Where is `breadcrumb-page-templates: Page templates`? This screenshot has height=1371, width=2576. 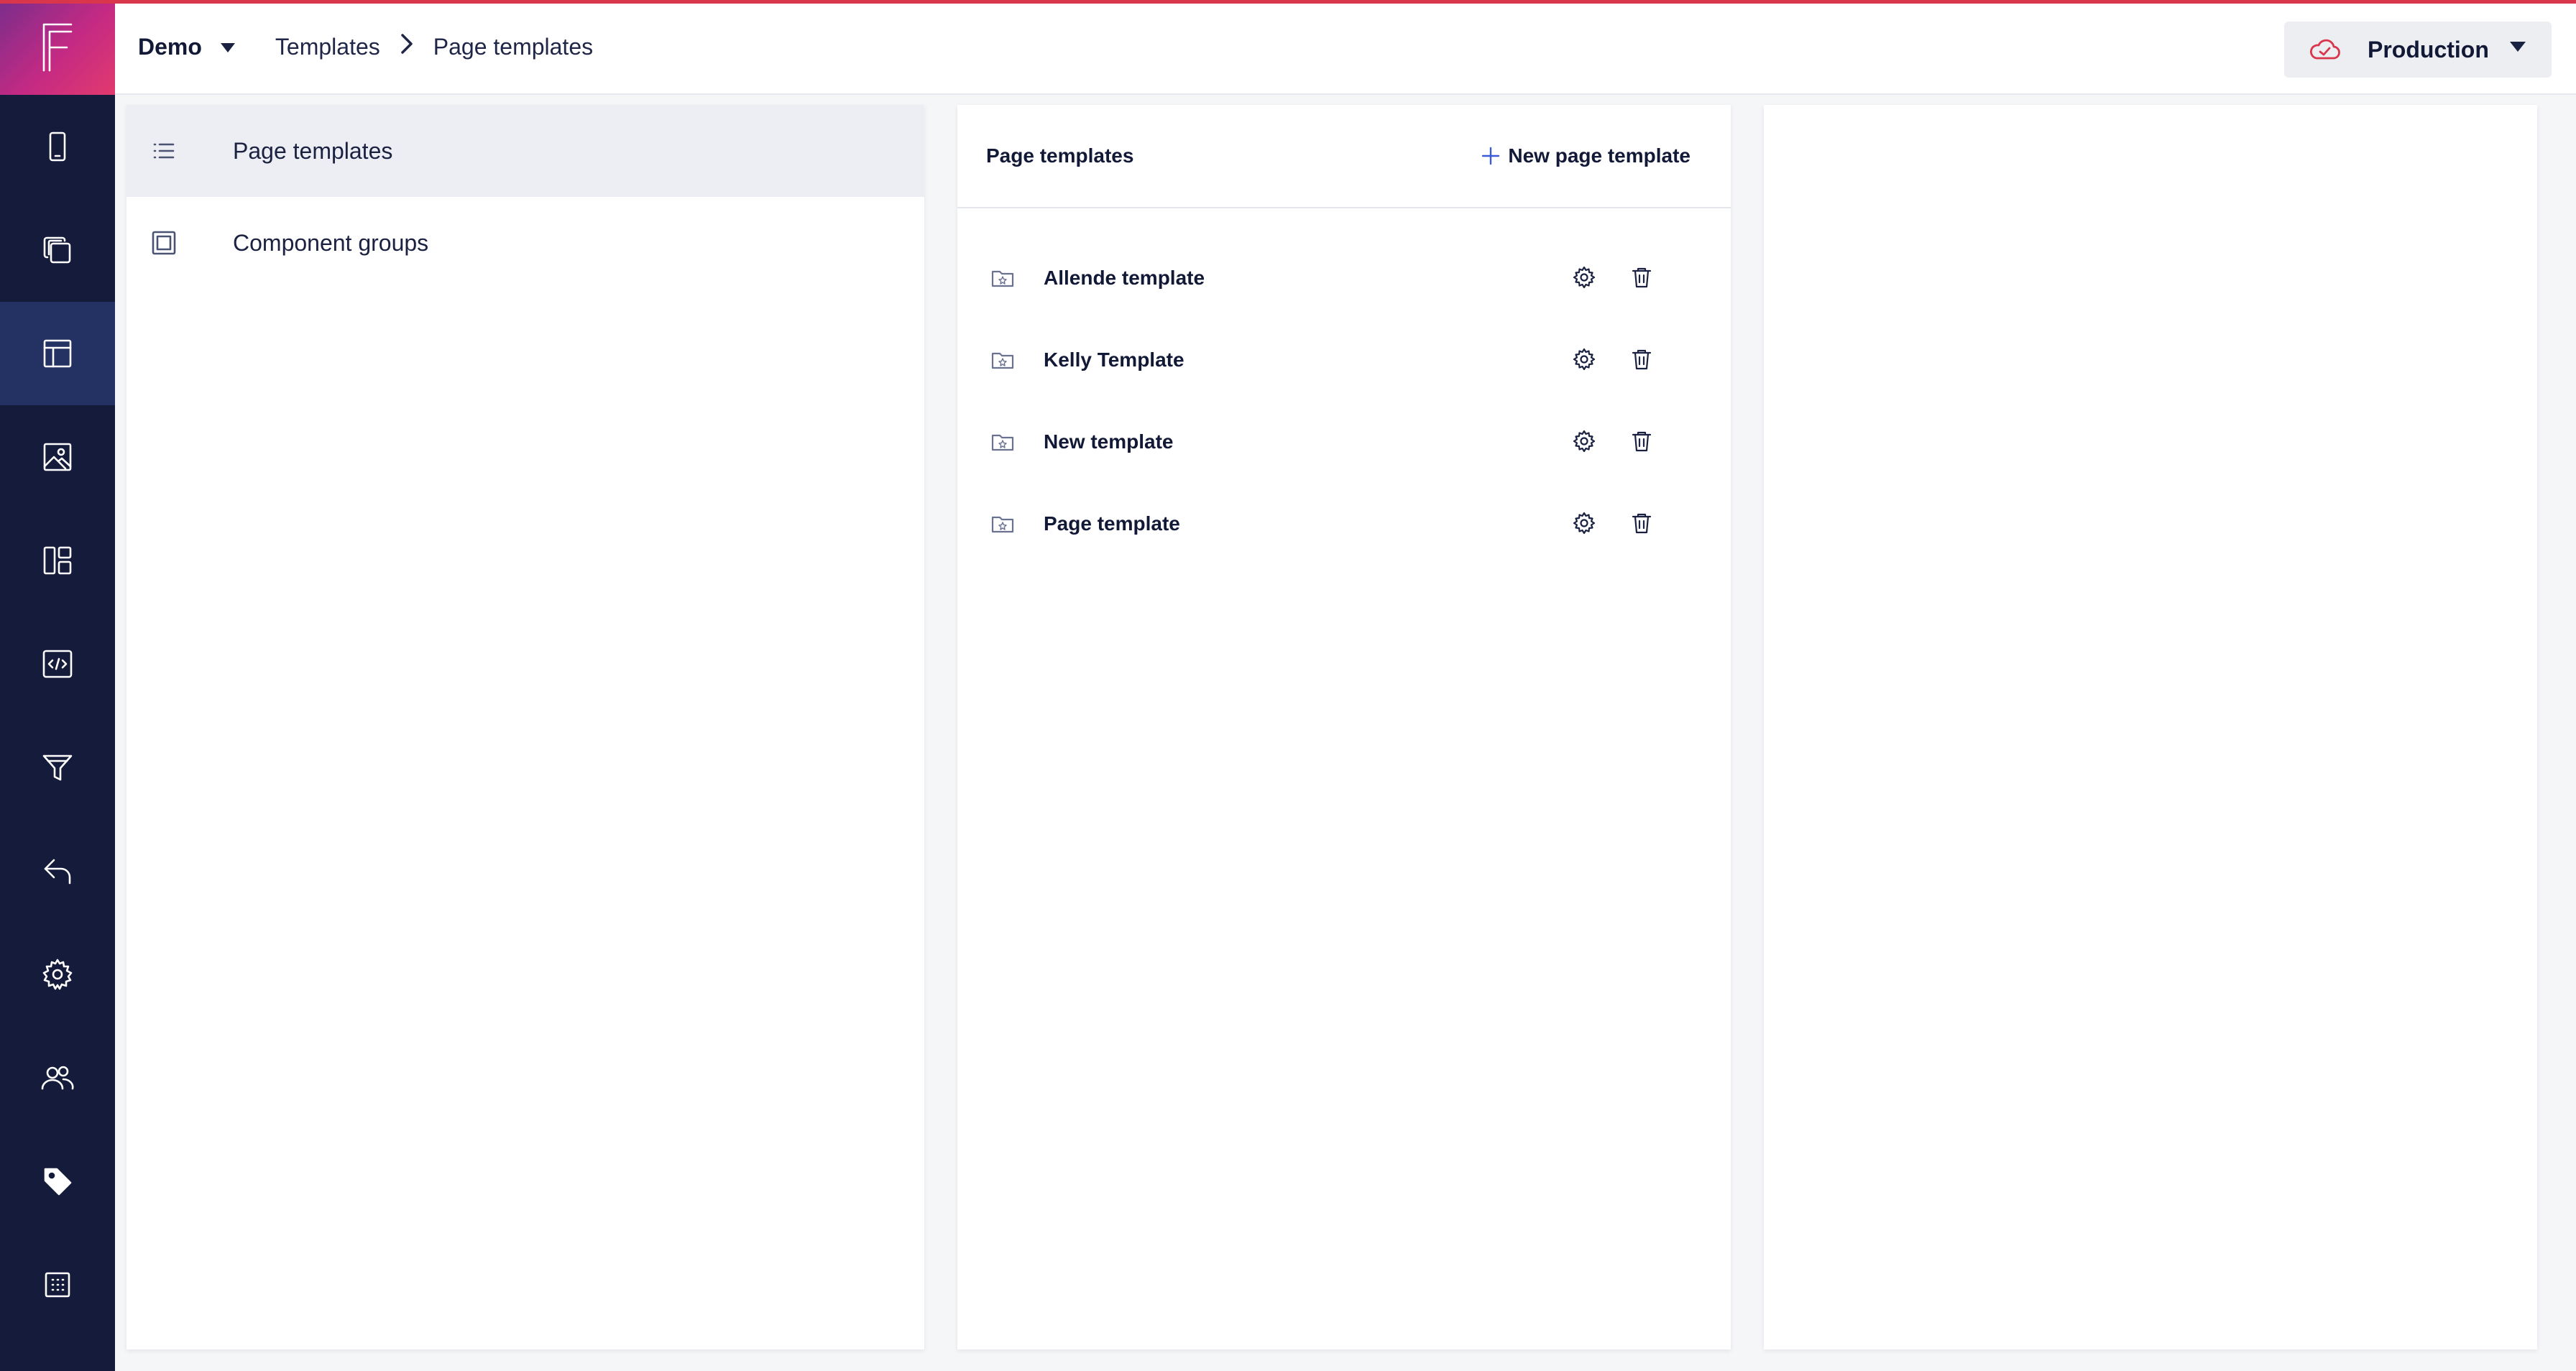 breadcrumb-page-templates: Page templates is located at coordinates (513, 47).